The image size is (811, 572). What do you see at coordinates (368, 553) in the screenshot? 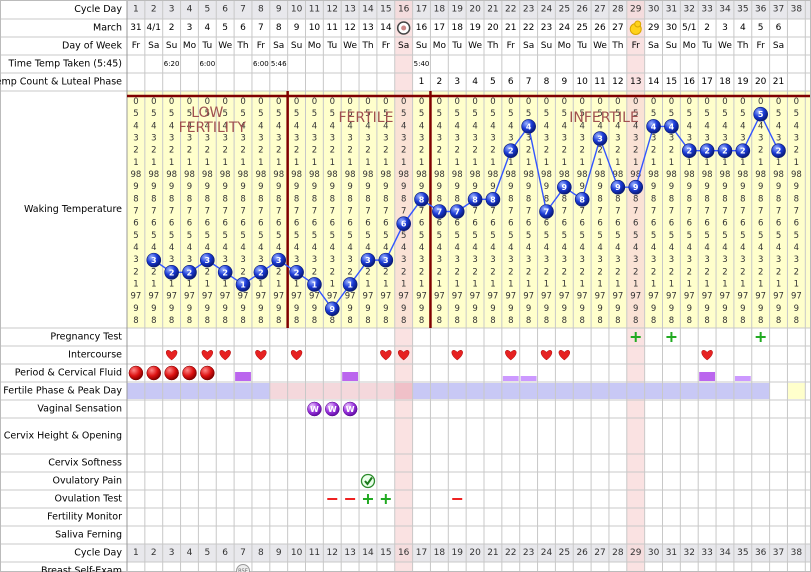
I see `cycle-day-number-bottom: 14` at bounding box center [368, 553].